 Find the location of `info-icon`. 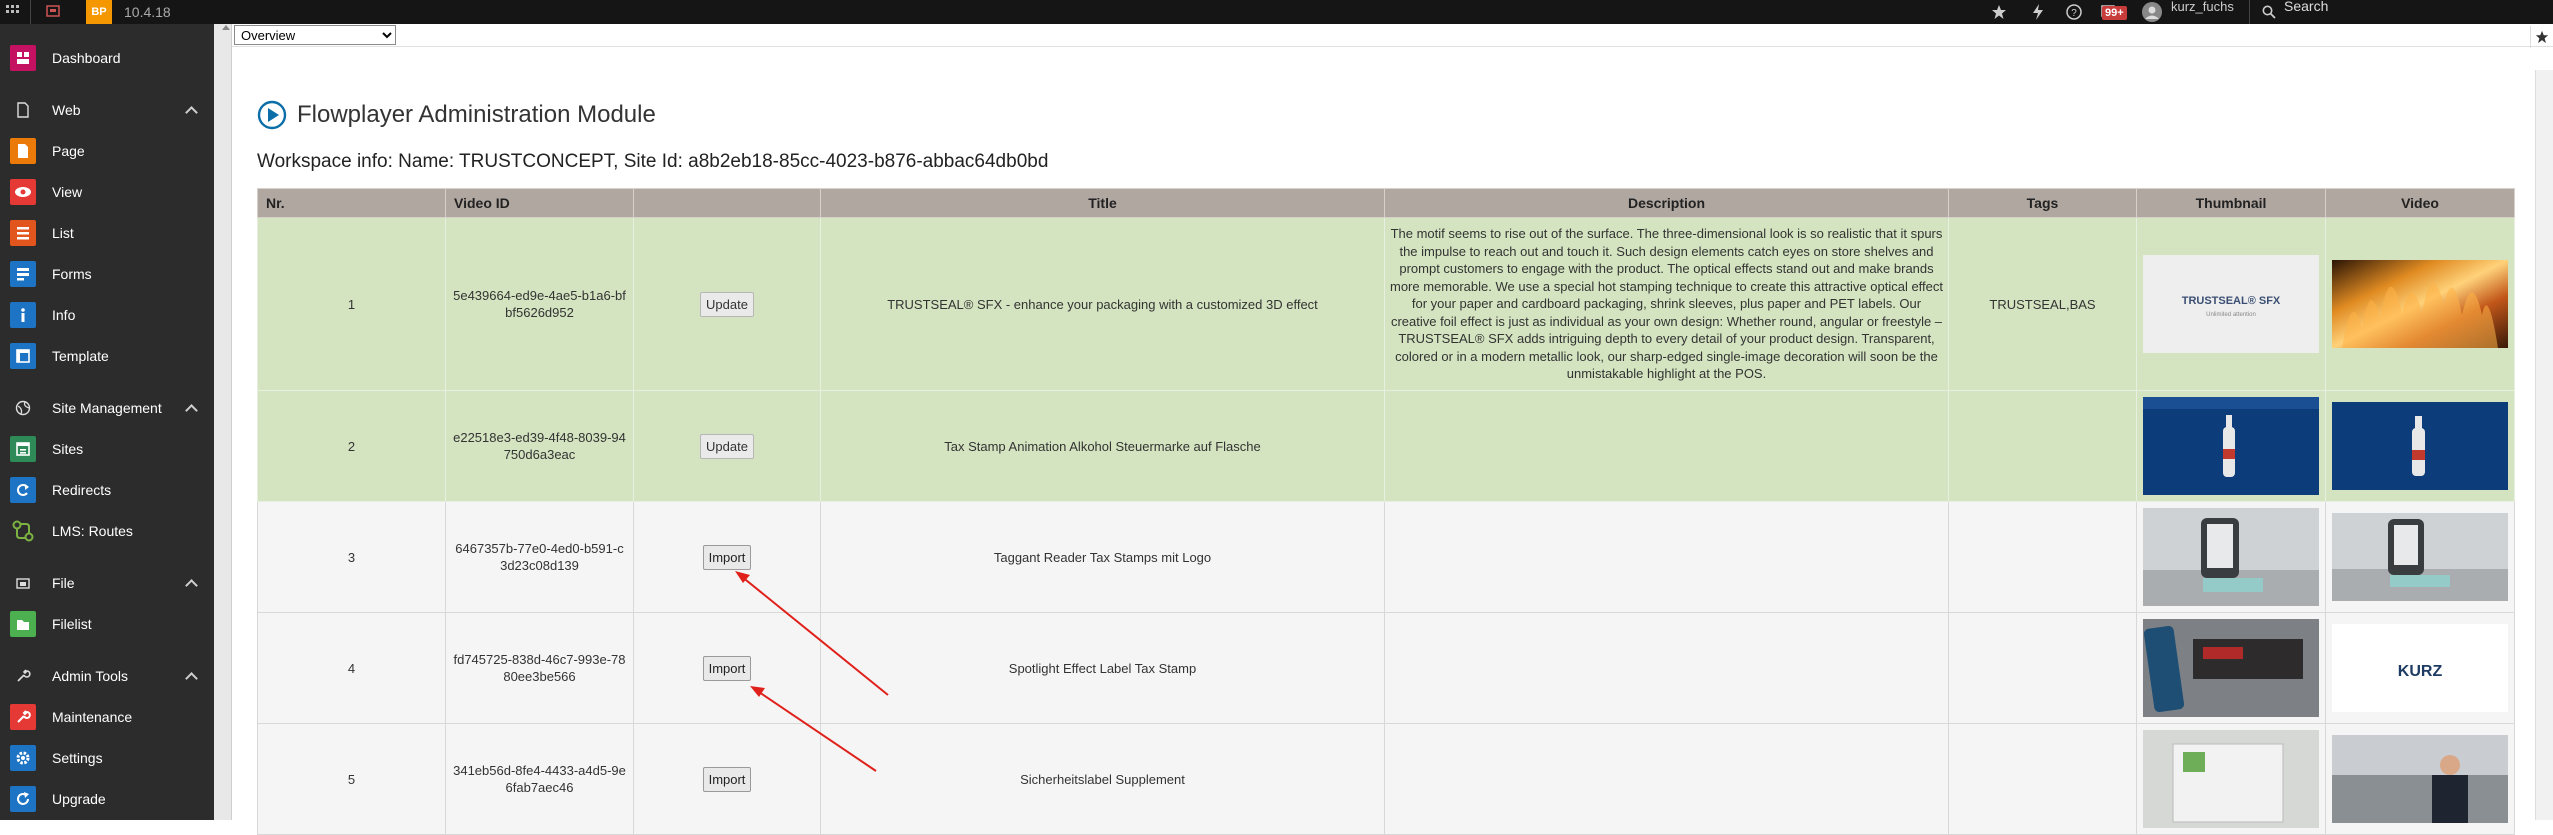

info-icon is located at coordinates (23, 315).